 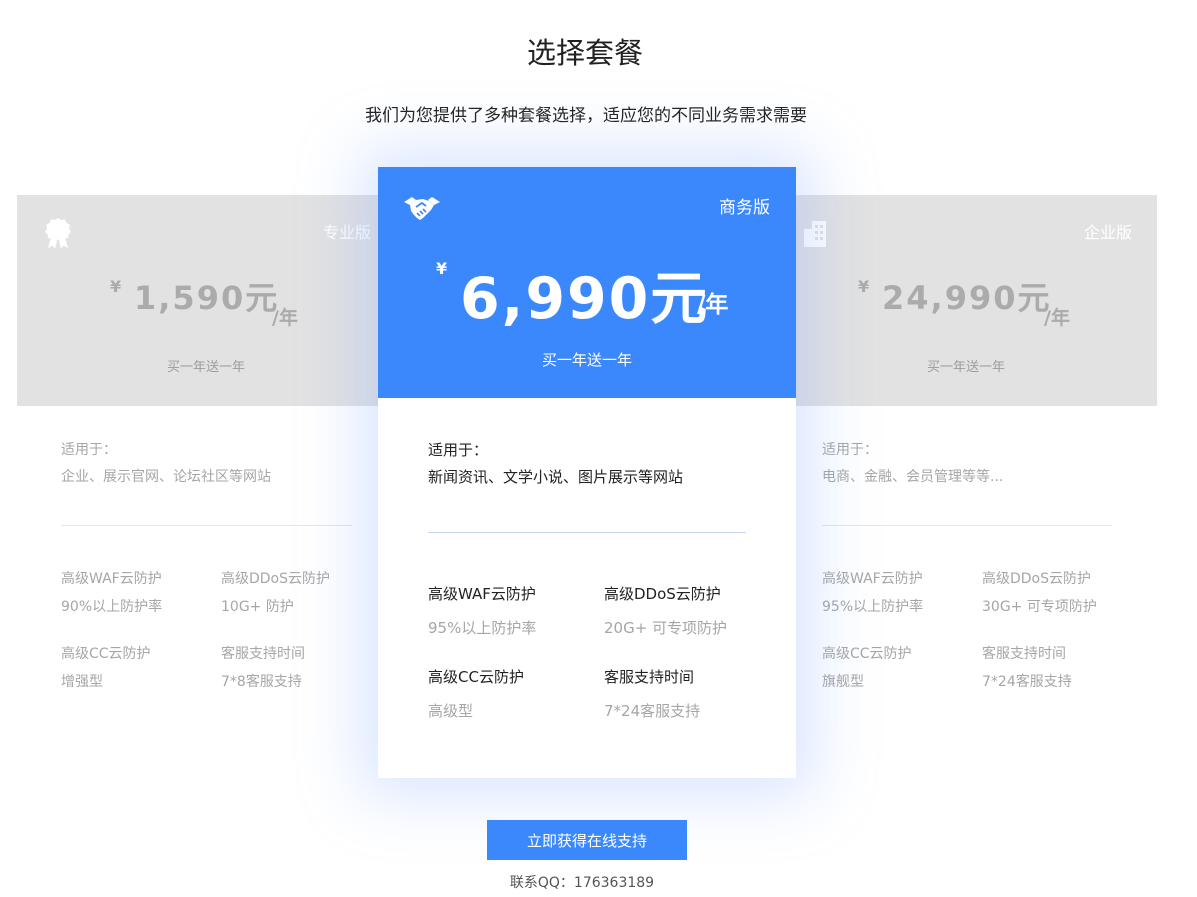 What do you see at coordinates (666, 628) in the screenshot?
I see `feature-value: 20G+ 可专项防护` at bounding box center [666, 628].